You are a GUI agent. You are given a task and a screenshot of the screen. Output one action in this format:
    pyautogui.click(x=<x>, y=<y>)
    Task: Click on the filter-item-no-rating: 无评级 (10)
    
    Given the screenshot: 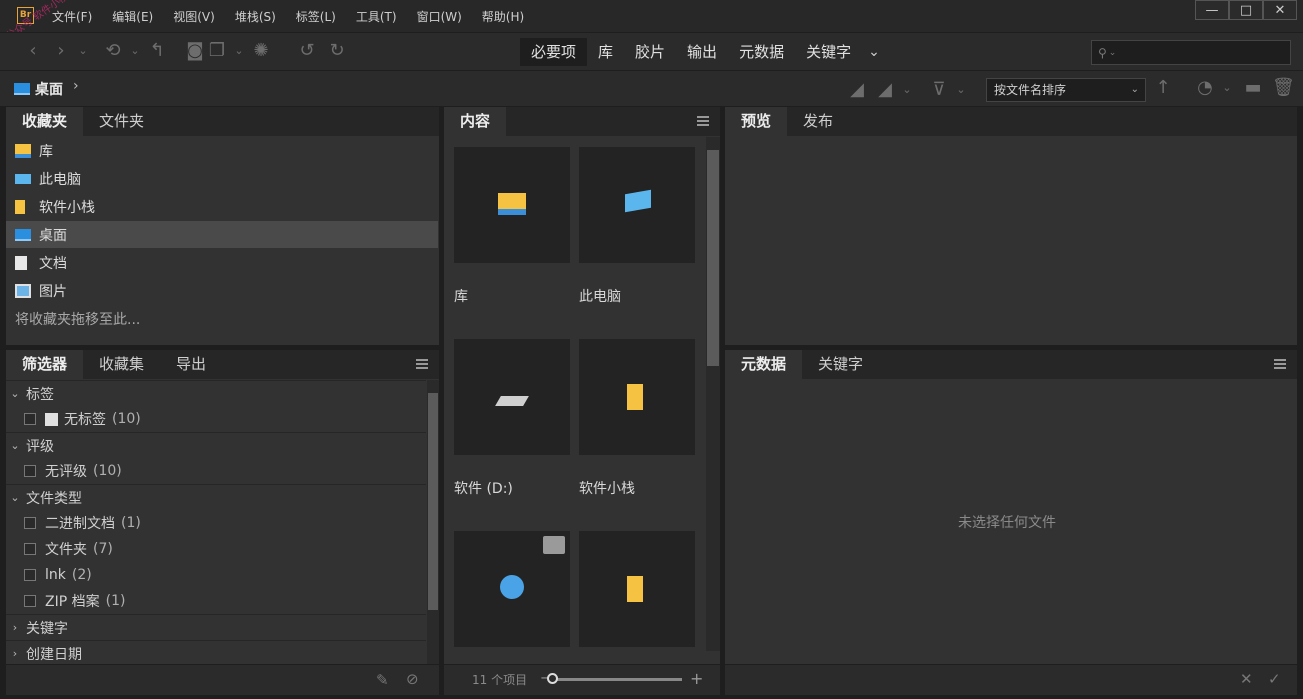 What is the action you would take?
    pyautogui.click(x=216, y=471)
    